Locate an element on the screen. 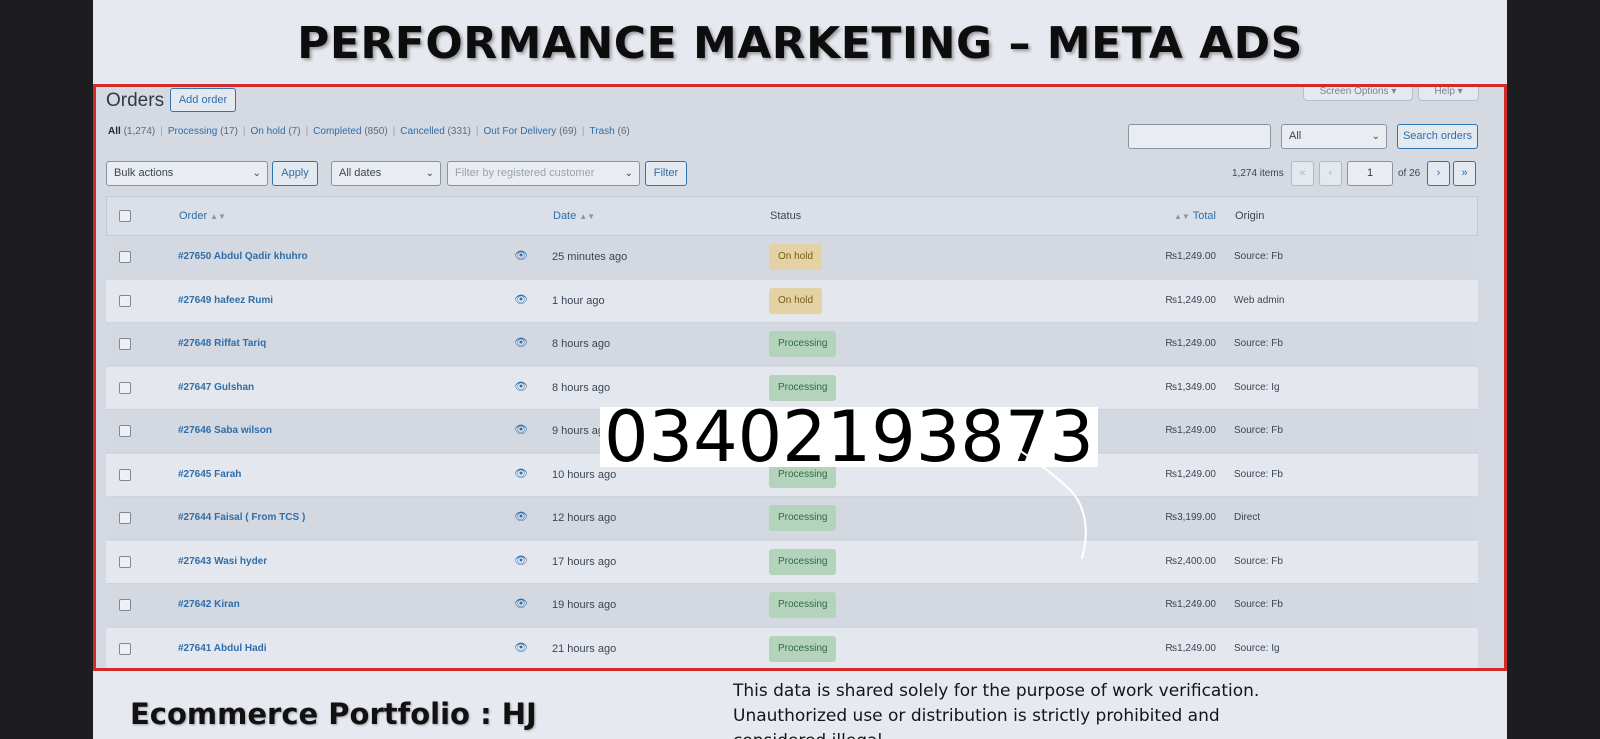  apply-button: Apply is located at coordinates (295, 173).